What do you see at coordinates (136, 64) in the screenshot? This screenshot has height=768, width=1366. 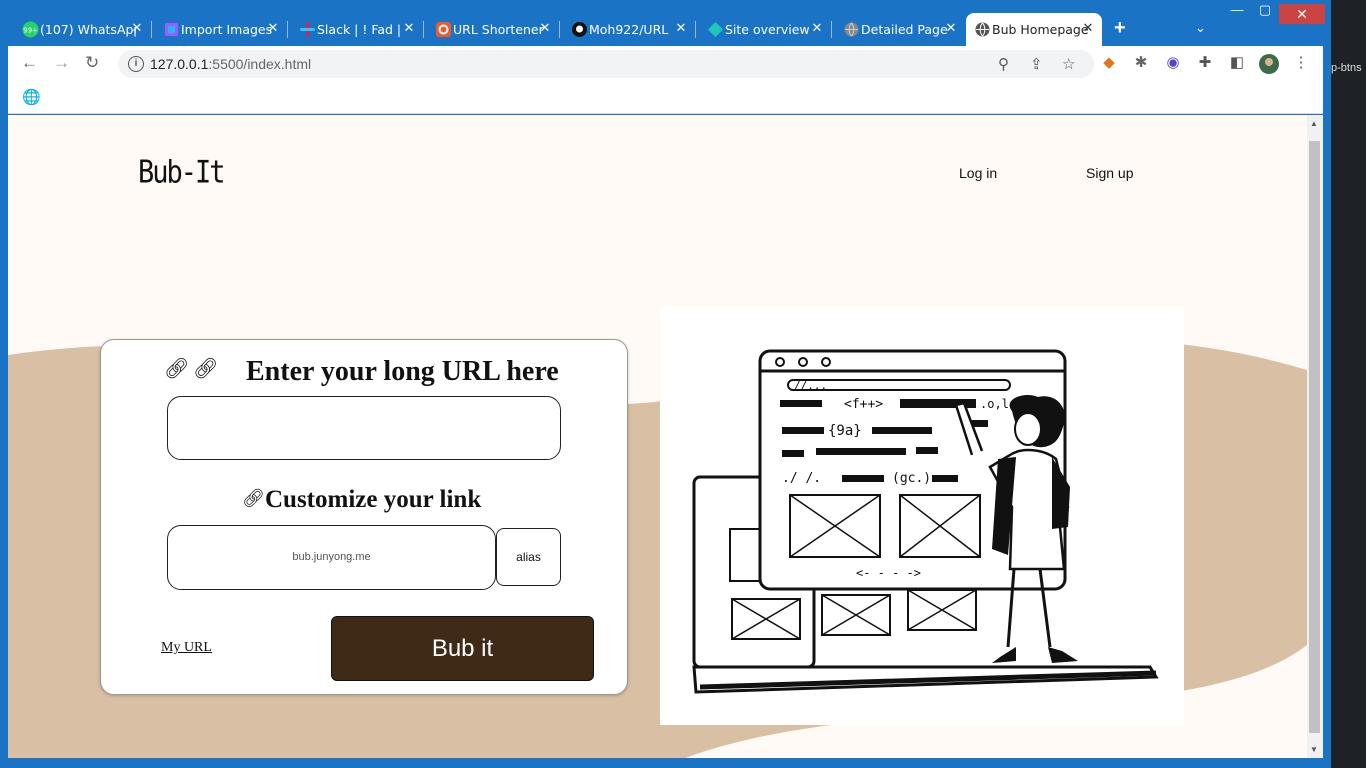 I see `info-icon: i` at bounding box center [136, 64].